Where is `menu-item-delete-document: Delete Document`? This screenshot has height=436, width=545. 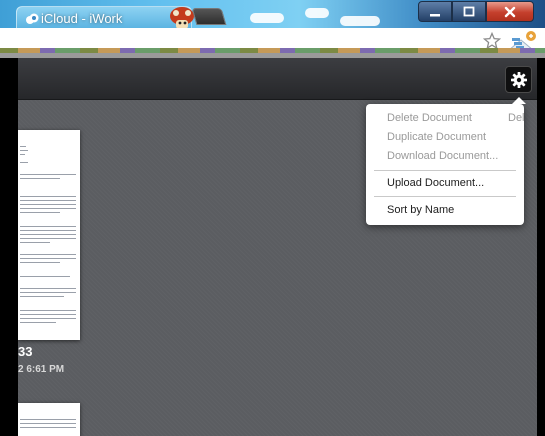 menu-item-delete-document: Delete Document is located at coordinates (429, 118).